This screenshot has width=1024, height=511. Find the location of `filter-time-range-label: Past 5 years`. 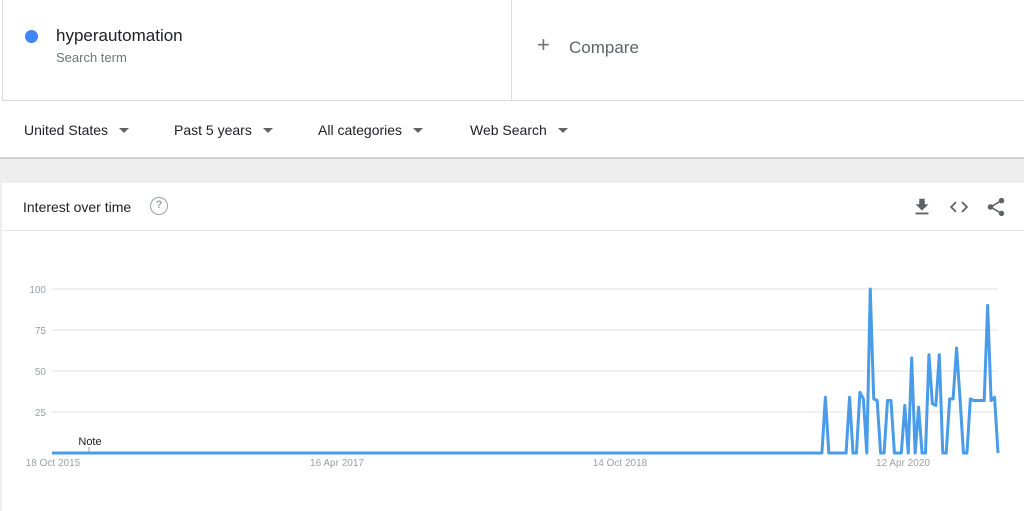

filter-time-range-label: Past 5 years is located at coordinates (213, 130).